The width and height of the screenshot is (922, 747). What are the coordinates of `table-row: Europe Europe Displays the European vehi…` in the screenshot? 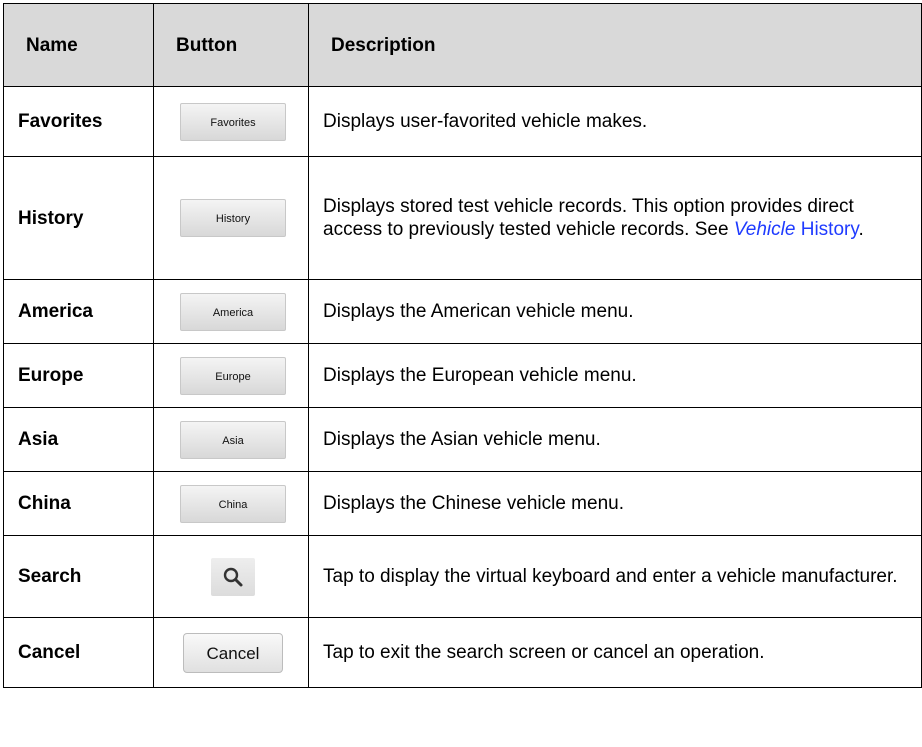 It's located at (462, 375).